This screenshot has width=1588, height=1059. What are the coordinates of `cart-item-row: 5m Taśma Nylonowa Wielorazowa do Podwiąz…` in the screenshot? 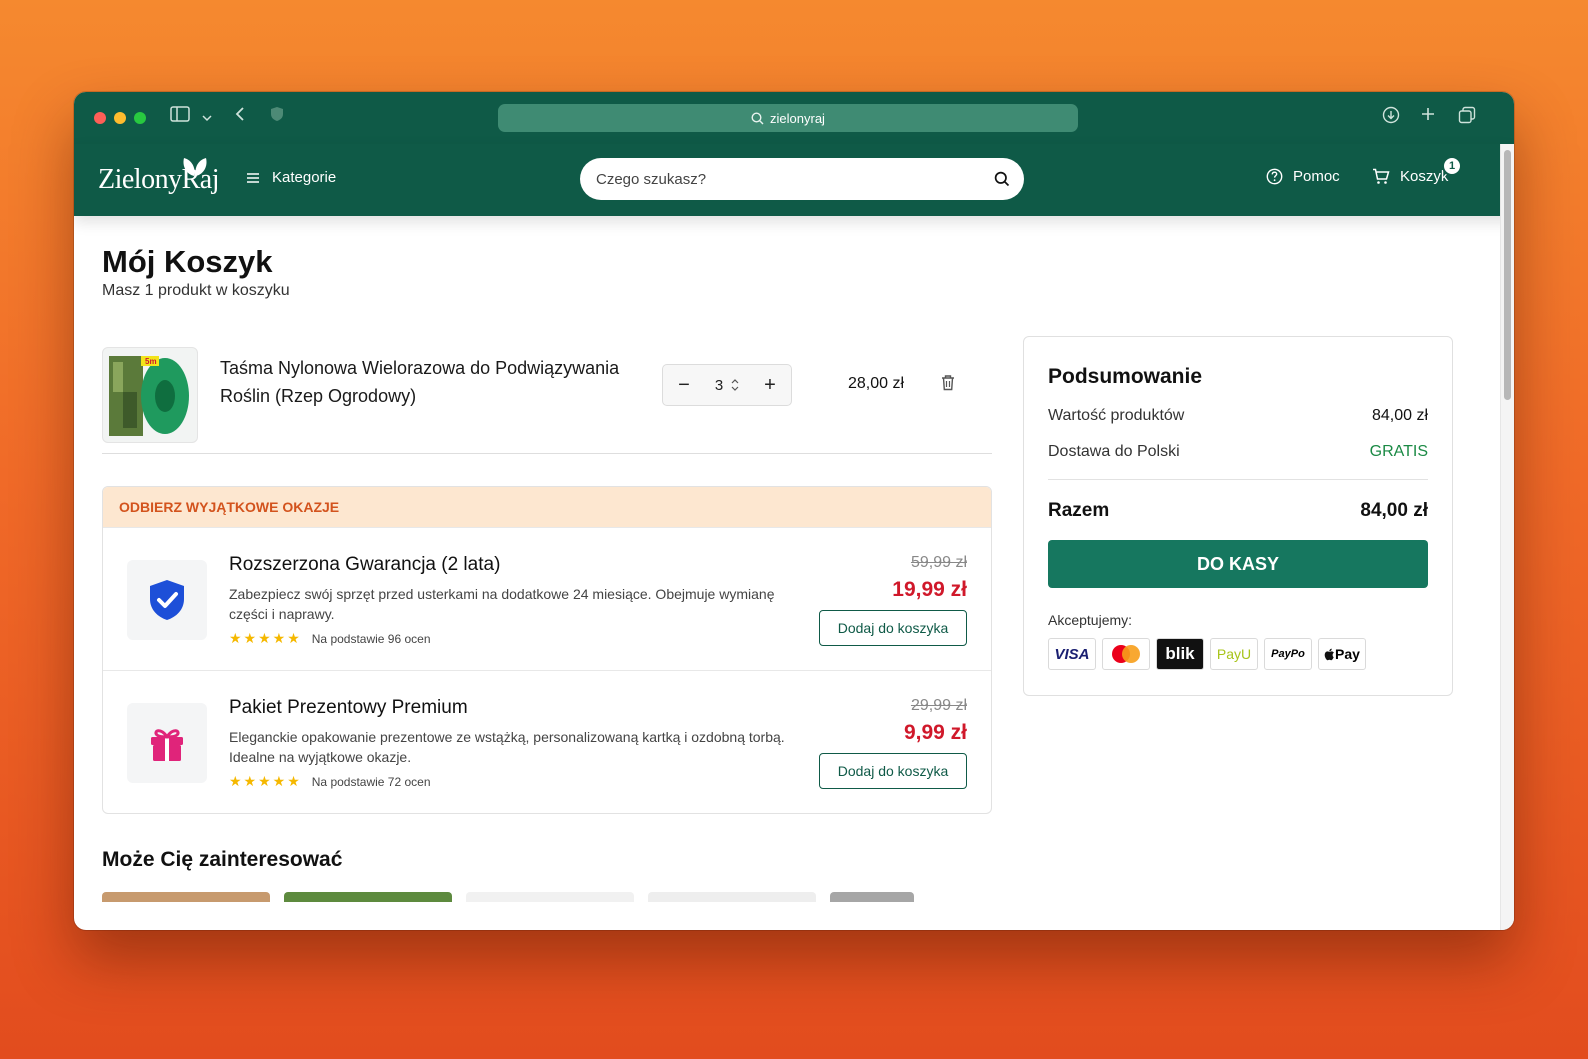 It's located at (547, 395).